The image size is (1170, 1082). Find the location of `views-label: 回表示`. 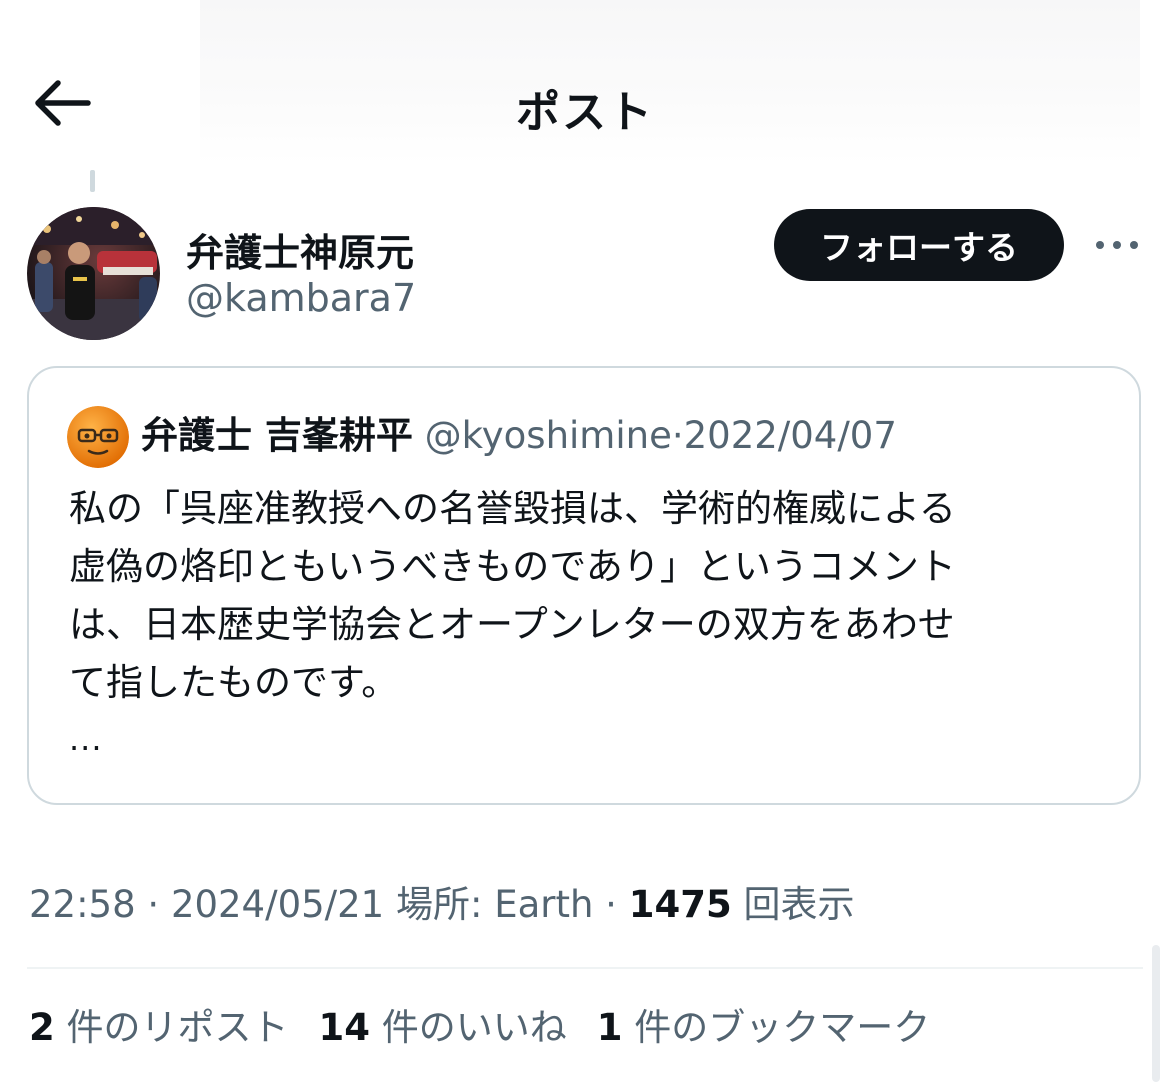

views-label: 回表示 is located at coordinates (793, 904).